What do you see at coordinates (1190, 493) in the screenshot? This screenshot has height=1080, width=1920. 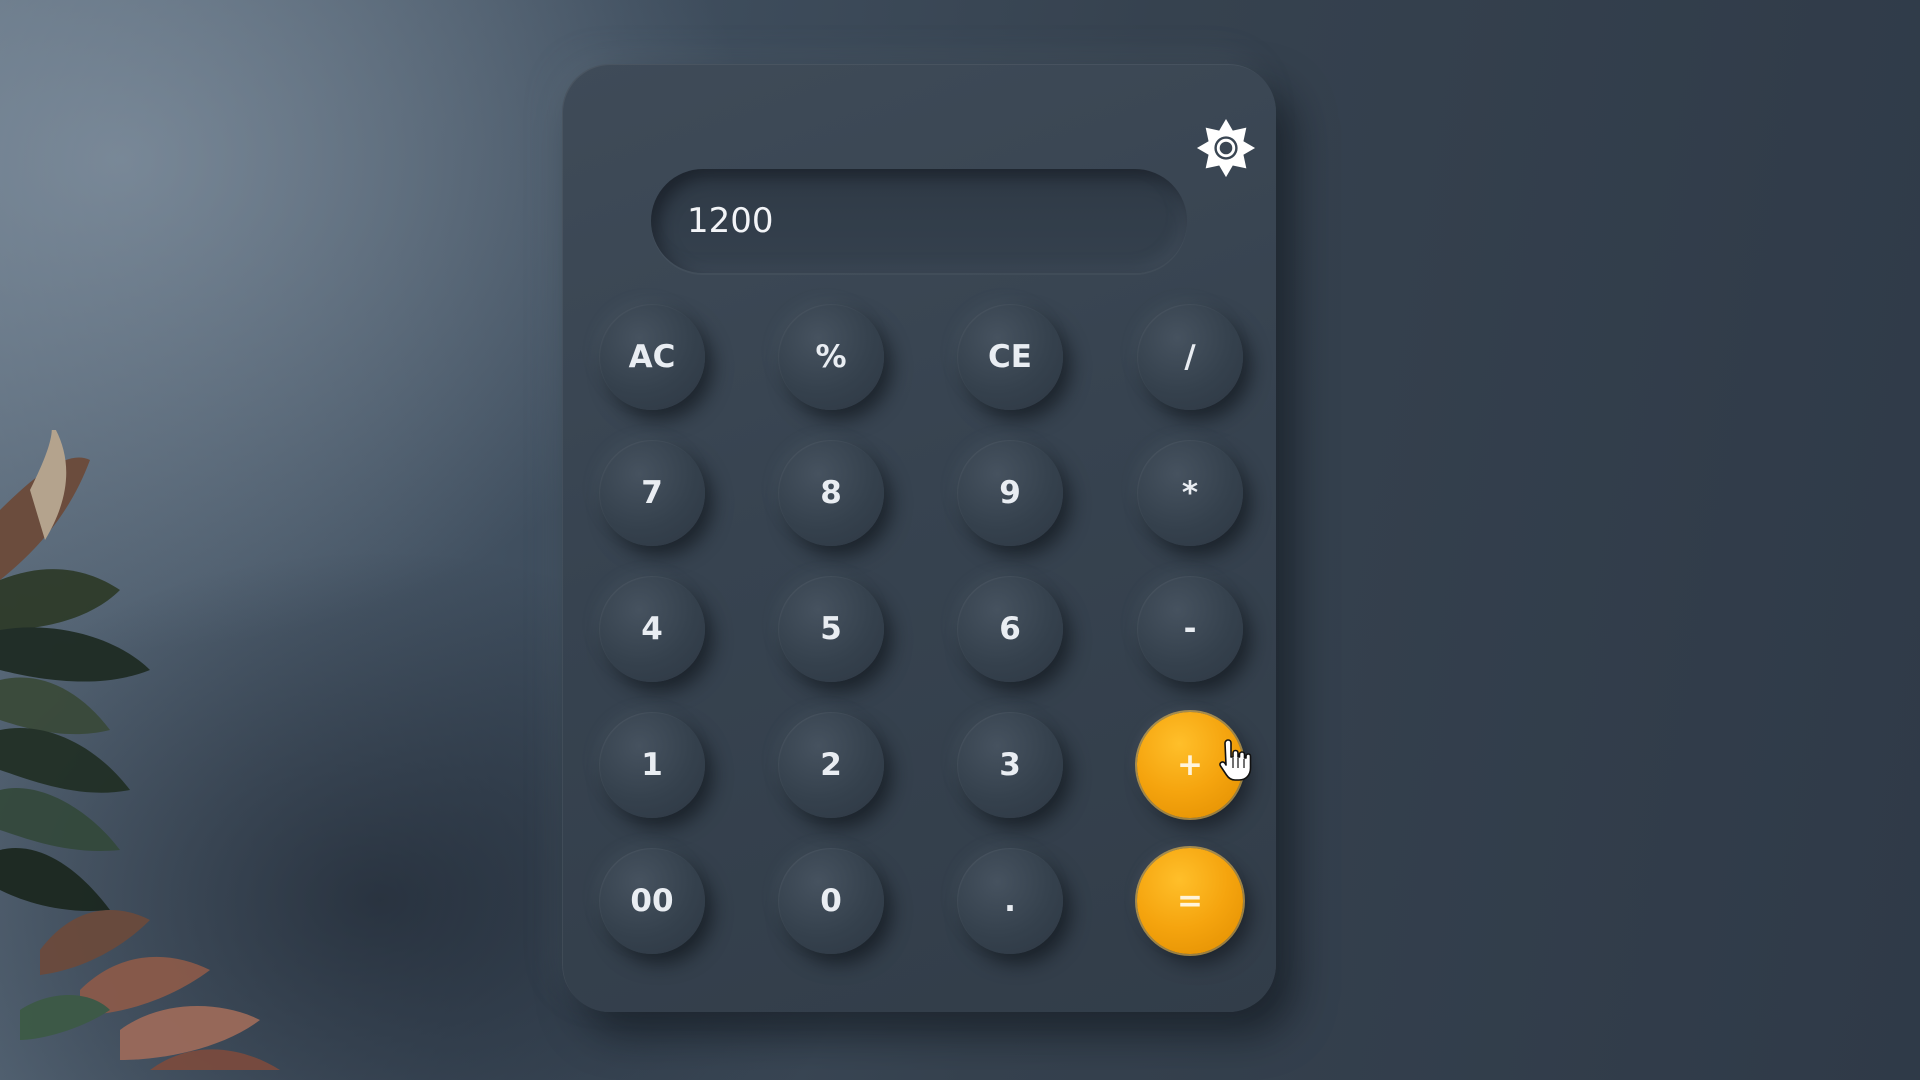 I see `multiply-button: *` at bounding box center [1190, 493].